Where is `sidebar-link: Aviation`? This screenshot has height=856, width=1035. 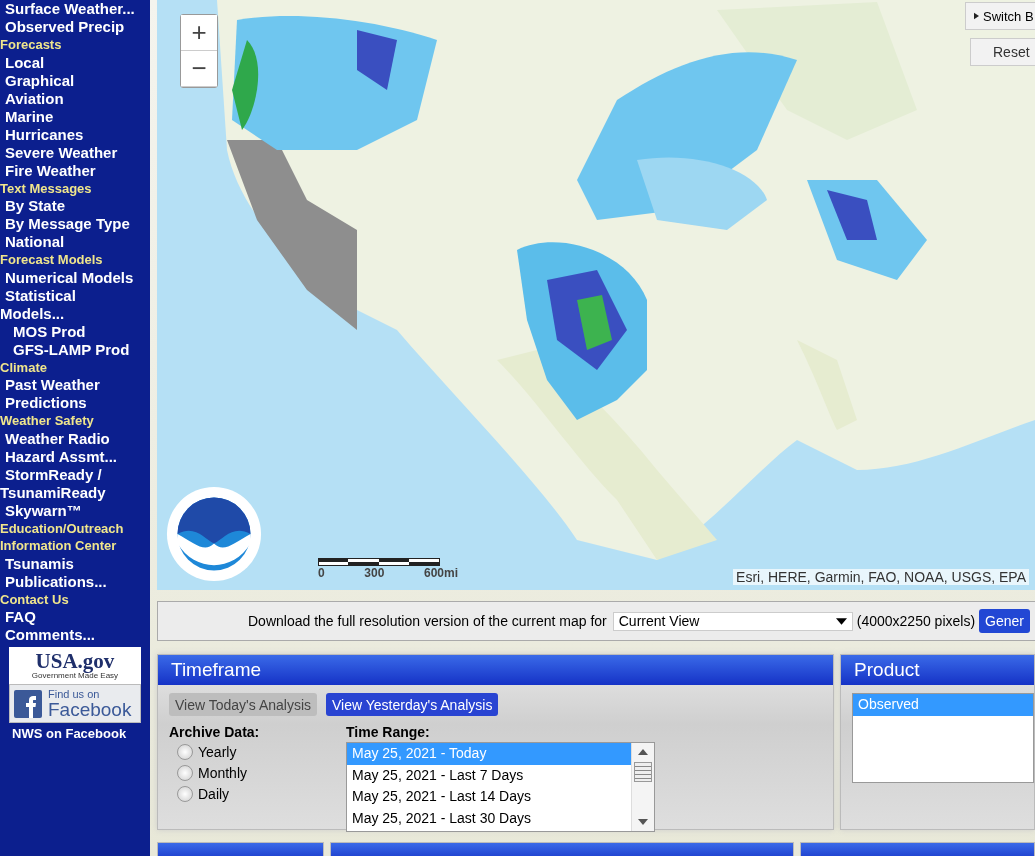 sidebar-link: Aviation is located at coordinates (68, 98).